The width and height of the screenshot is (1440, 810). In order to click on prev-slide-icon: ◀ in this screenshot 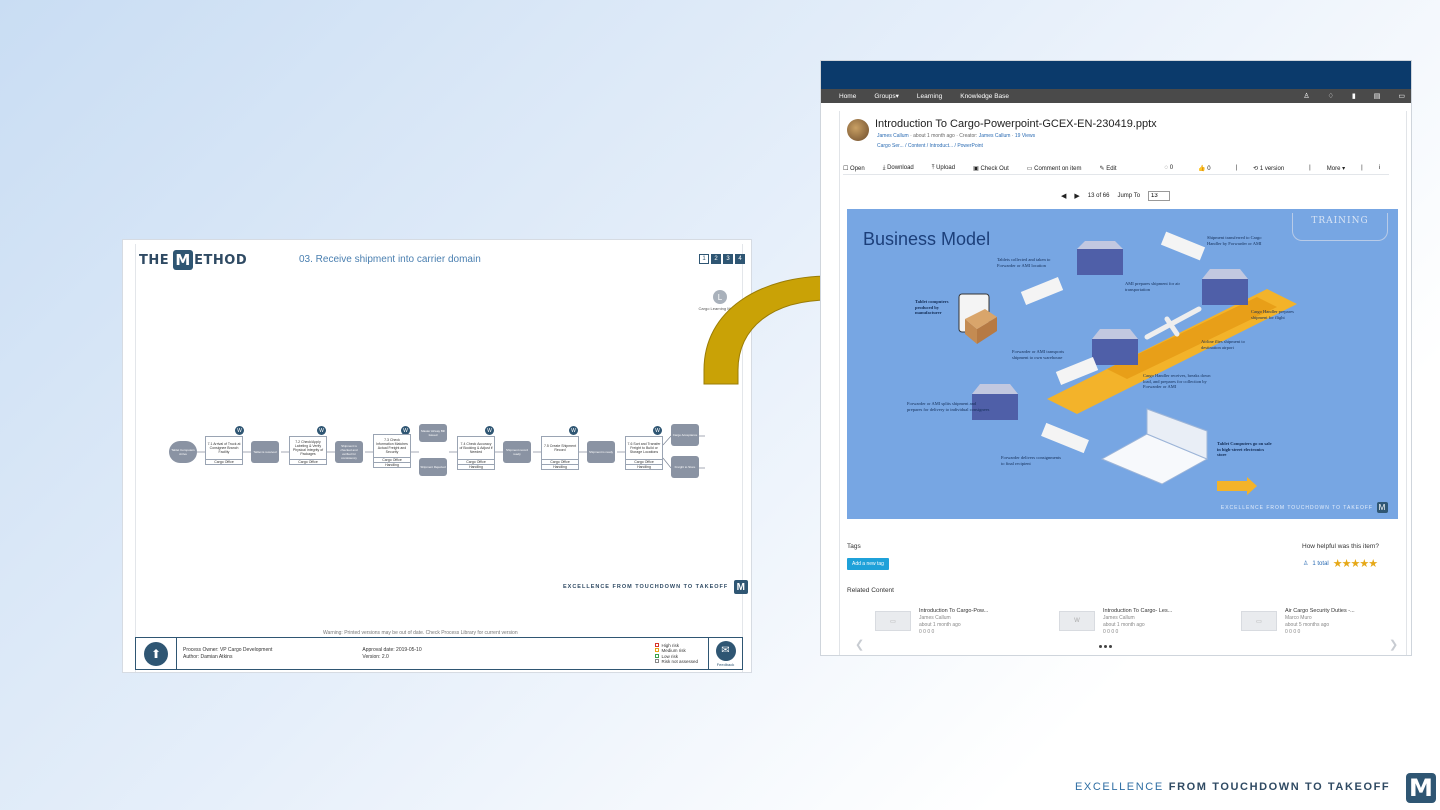, I will do `click(1063, 196)`.